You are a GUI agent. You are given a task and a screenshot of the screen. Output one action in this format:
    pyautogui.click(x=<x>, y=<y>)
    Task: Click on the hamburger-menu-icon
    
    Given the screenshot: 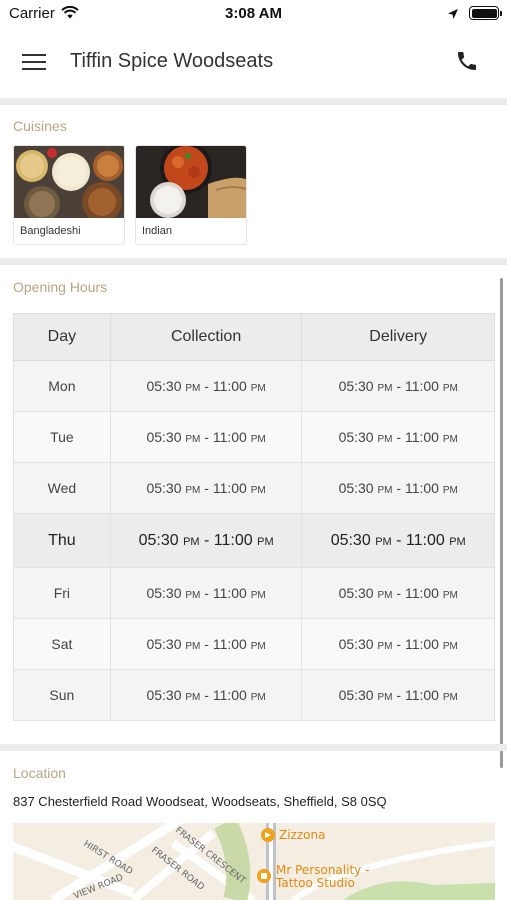 What is the action you would take?
    pyautogui.click(x=35, y=62)
    